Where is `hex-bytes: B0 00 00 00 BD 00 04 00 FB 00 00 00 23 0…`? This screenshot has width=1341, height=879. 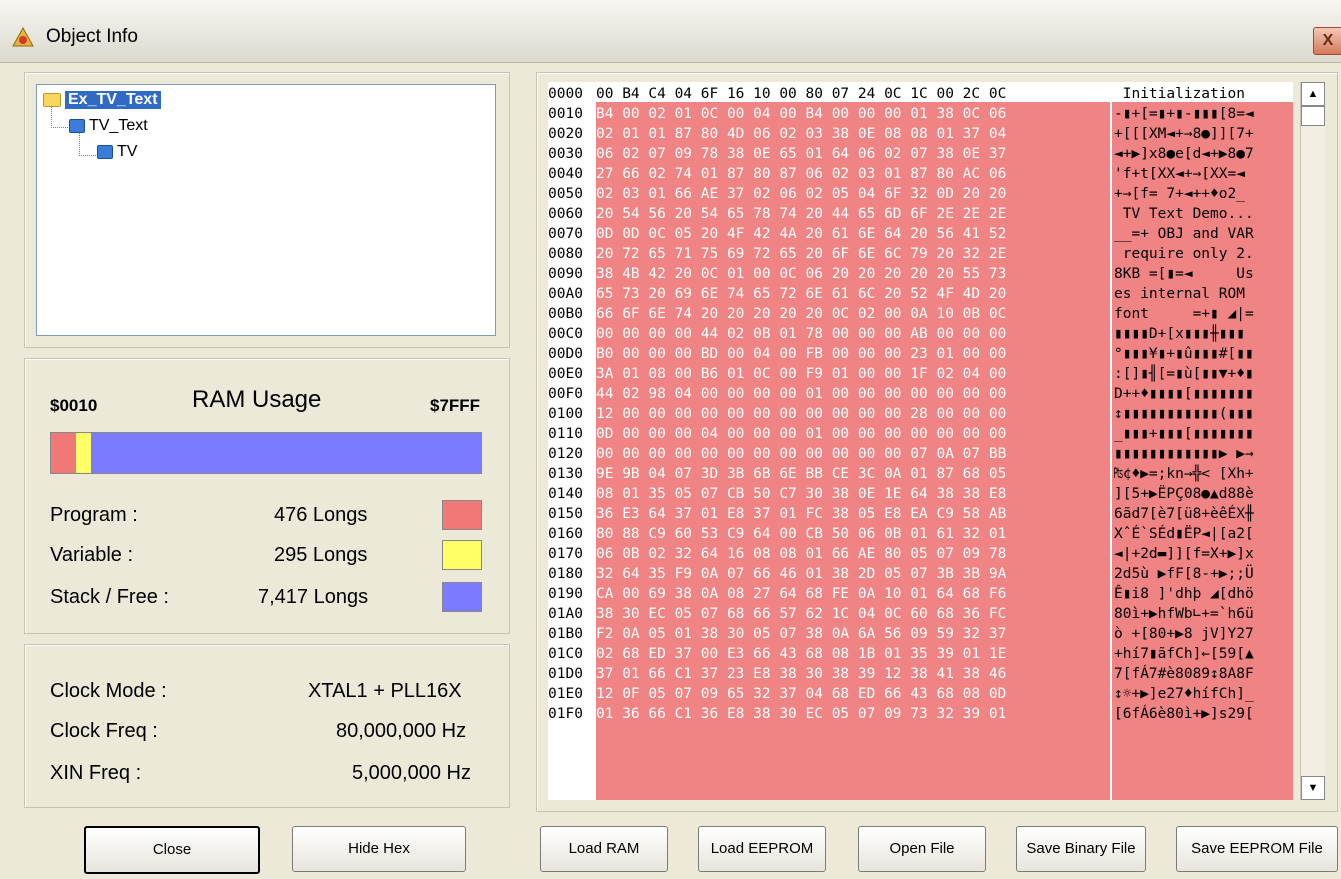
hex-bytes: B0 00 00 00 BD 00 04 00 FB 00 00 00 23 0… is located at coordinates (801, 354).